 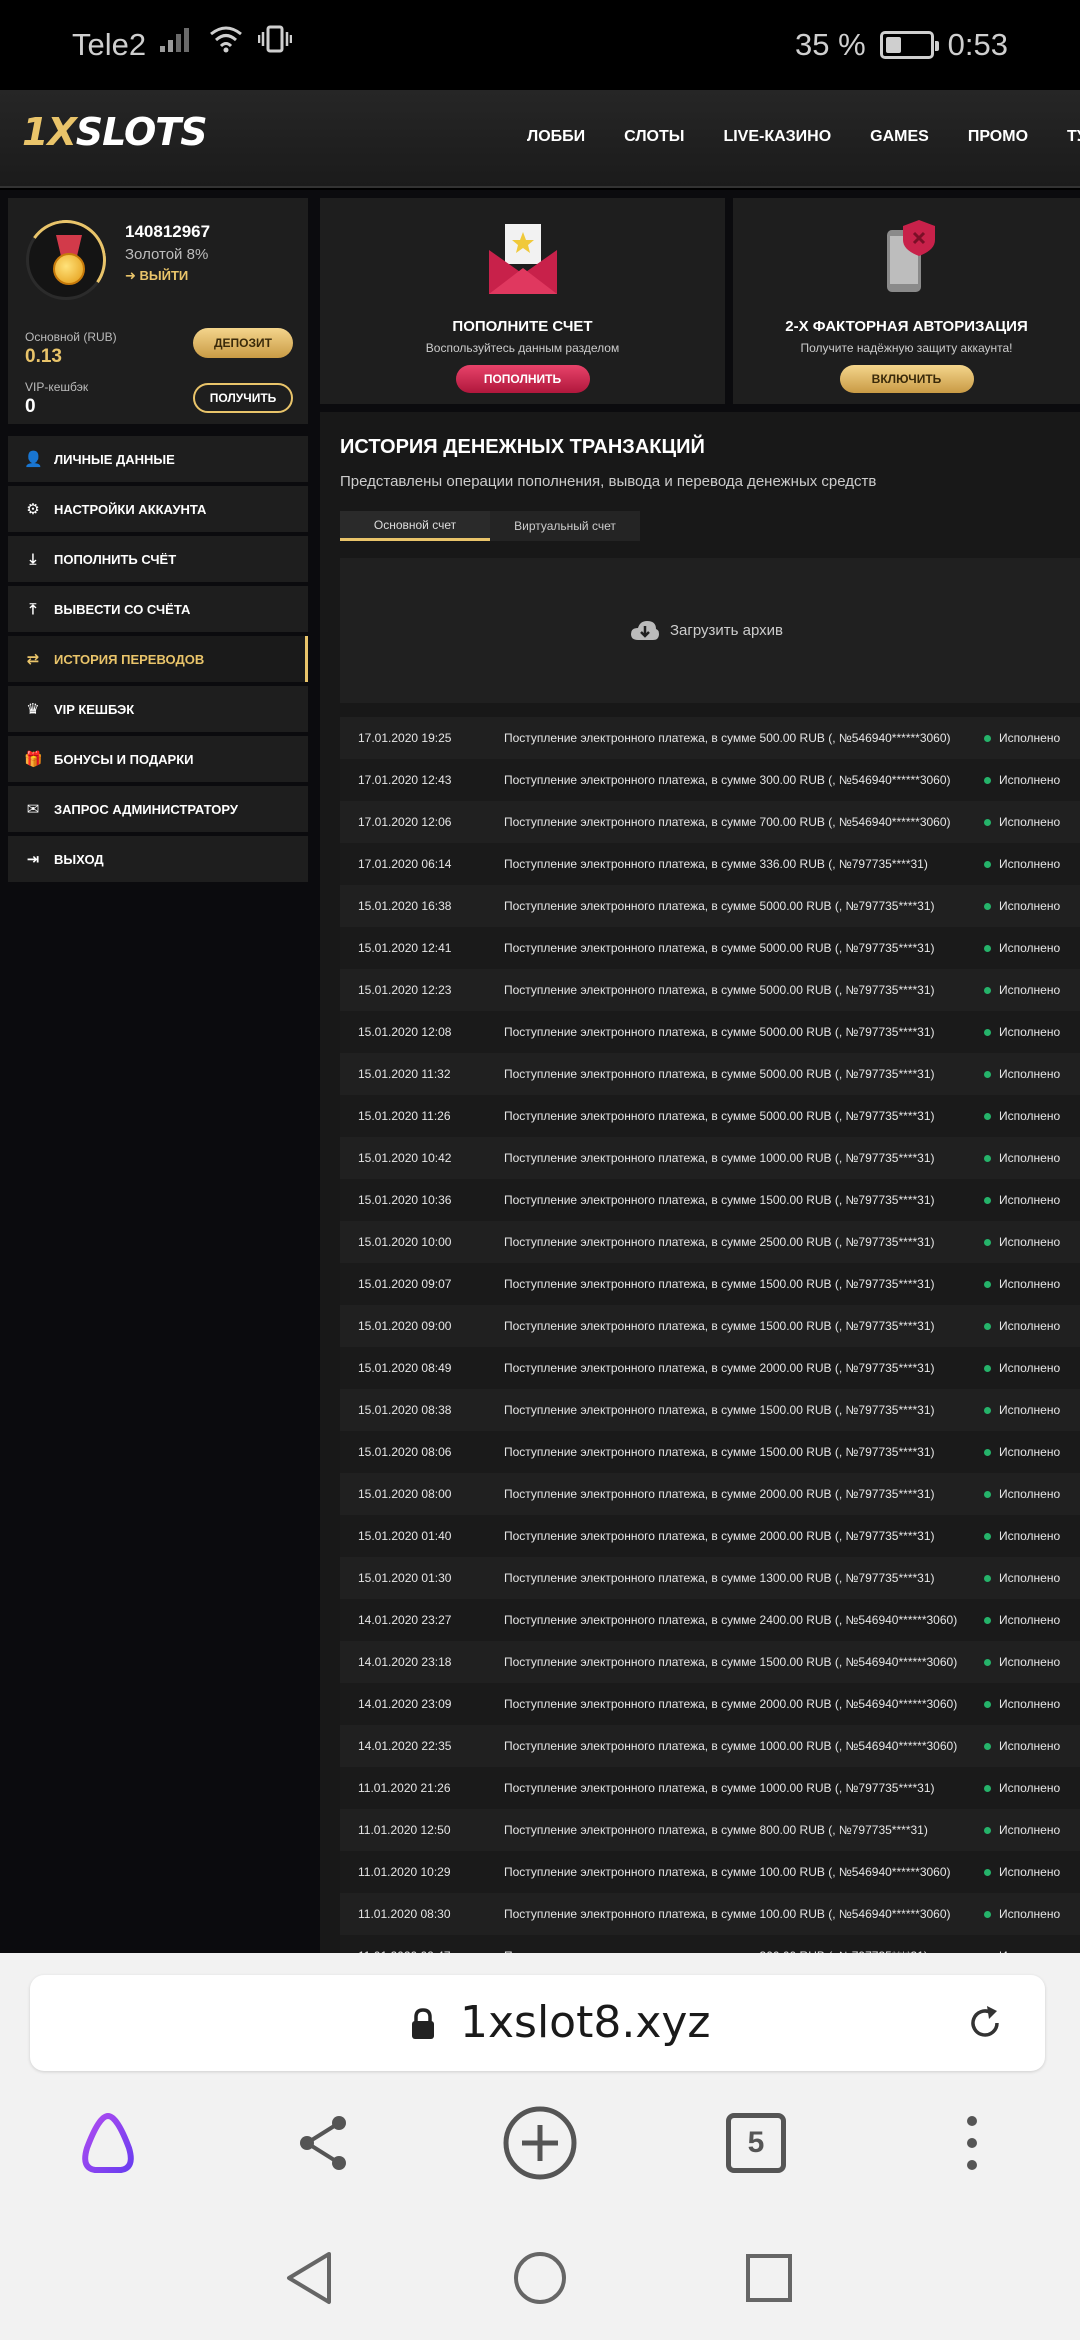 I want to click on menu-deposit: ⤓ ПОПОЛНИТЬ СЧЁТ, so click(x=158, y=559).